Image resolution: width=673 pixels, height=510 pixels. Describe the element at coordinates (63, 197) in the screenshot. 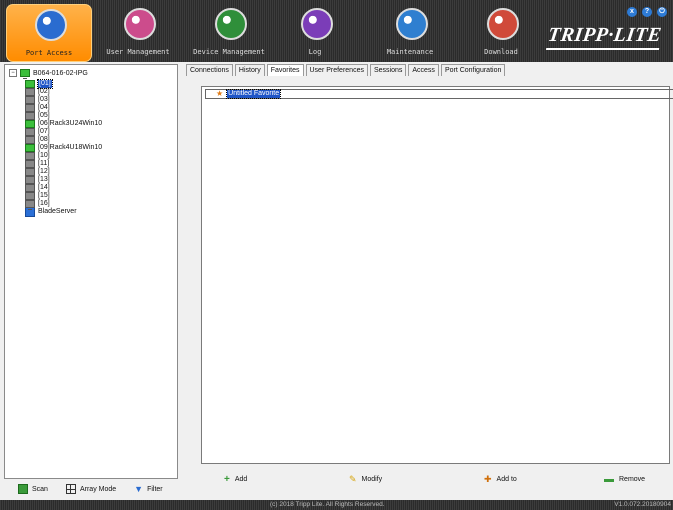

I see `tree-item: [15]` at that location.